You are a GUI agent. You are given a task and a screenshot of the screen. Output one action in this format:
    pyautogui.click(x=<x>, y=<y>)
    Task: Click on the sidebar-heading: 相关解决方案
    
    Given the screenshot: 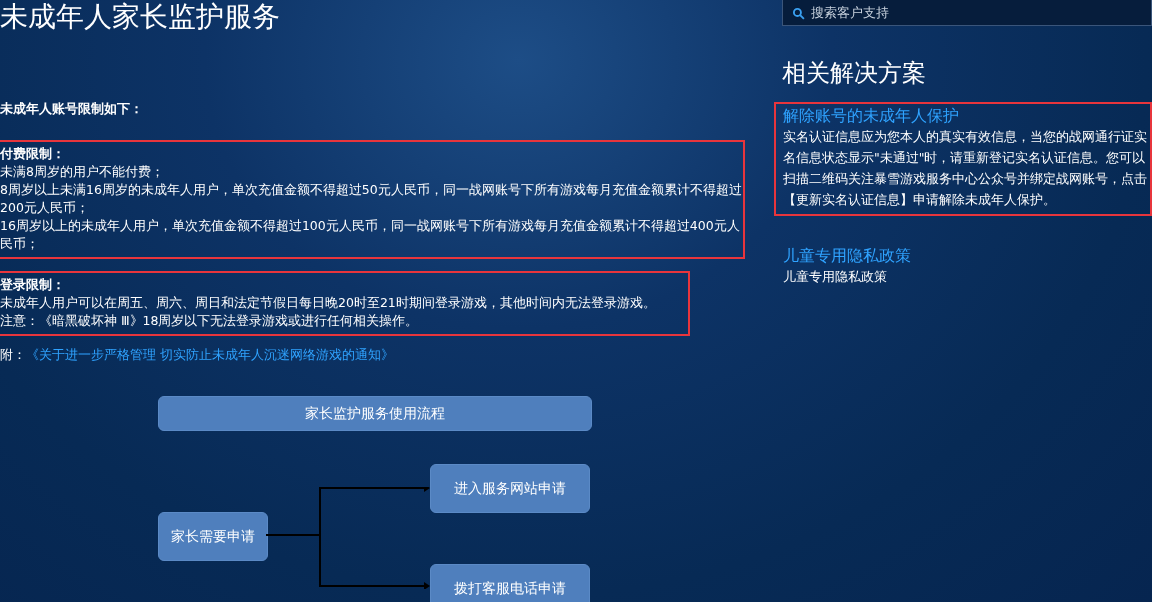 What is the action you would take?
    pyautogui.click(x=854, y=73)
    